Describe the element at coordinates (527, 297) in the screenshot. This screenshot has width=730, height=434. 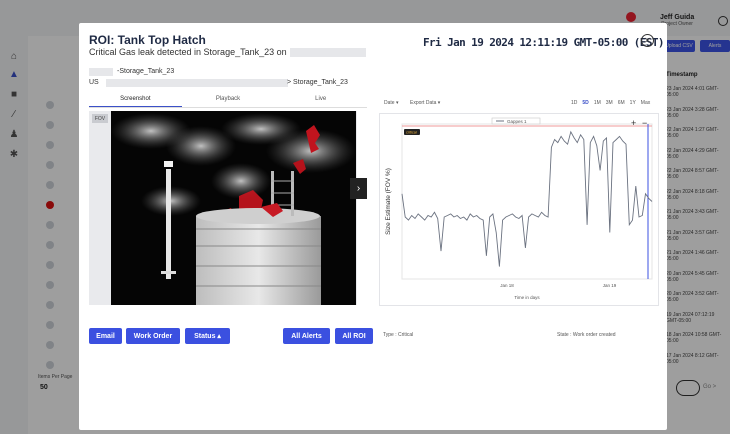
I see `x-axis-label: Time in days` at that location.